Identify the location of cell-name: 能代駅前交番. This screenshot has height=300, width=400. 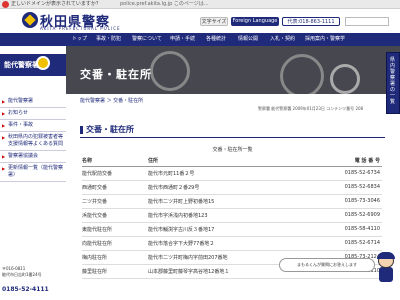
(115, 173).